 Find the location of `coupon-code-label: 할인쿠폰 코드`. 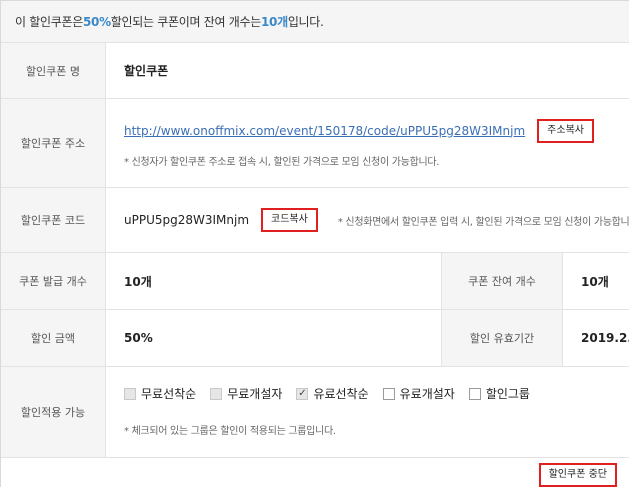

coupon-code-label: 할인쿠폰 코드 is located at coordinates (53, 220).